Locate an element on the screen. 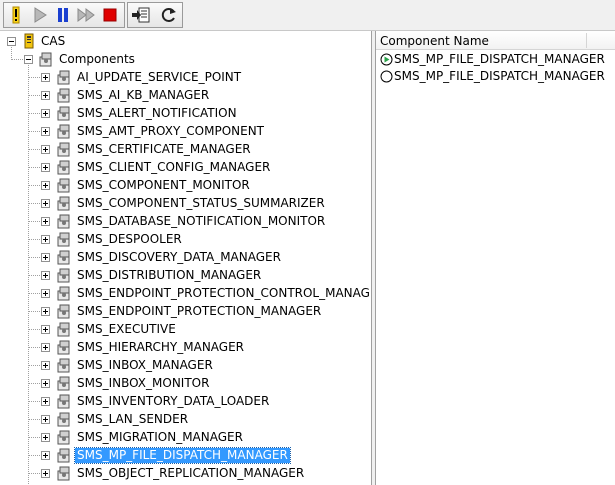  tree-node-label: SMS_CLIENT_CONFIG_MANAGER is located at coordinates (174, 167).